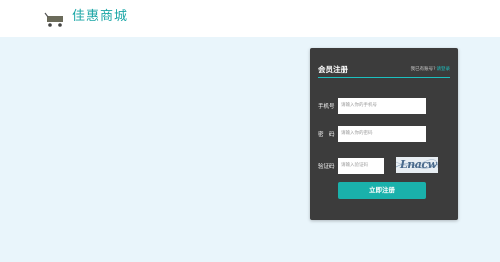  I want to click on captcha-image: Lnacw, so click(417, 165).